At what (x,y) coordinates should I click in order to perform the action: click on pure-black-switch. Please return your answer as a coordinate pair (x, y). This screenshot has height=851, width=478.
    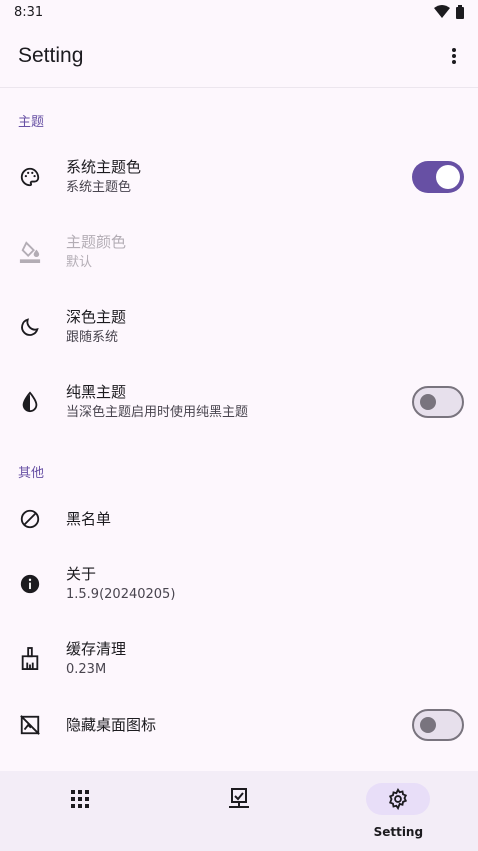
    Looking at the image, I should click on (438, 402).